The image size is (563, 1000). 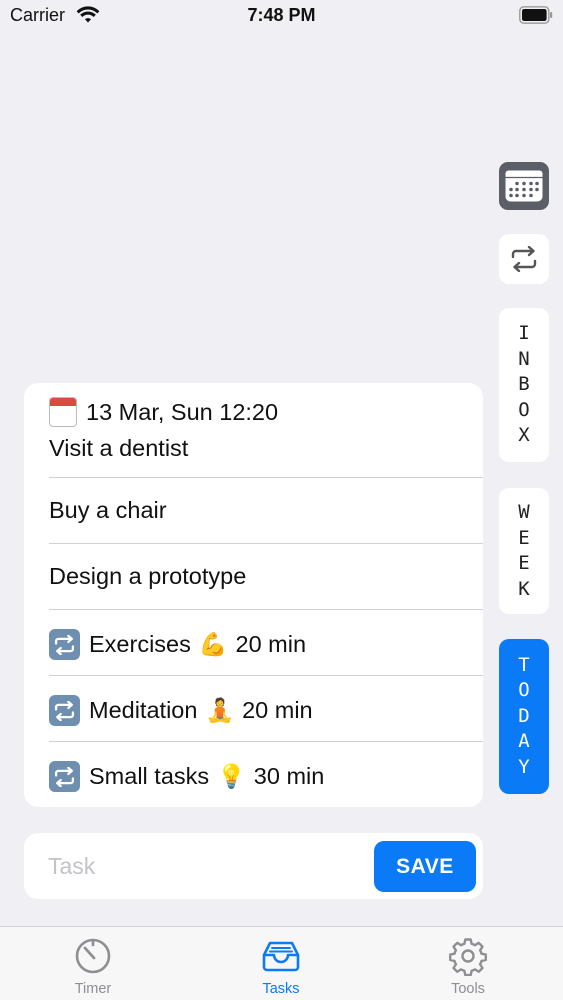 What do you see at coordinates (253, 577) in the screenshot?
I see `task-row: Design a prototype` at bounding box center [253, 577].